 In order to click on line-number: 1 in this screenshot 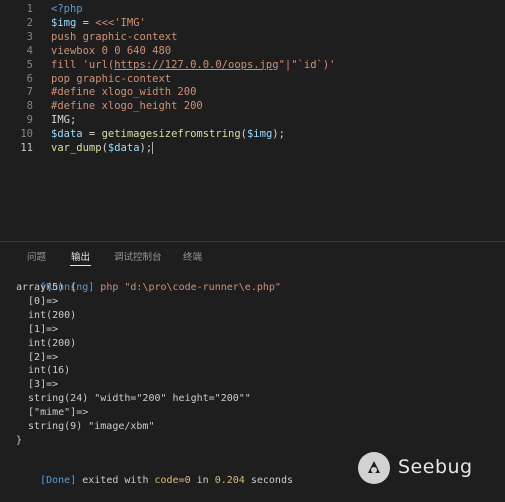, I will do `click(29, 9)`.